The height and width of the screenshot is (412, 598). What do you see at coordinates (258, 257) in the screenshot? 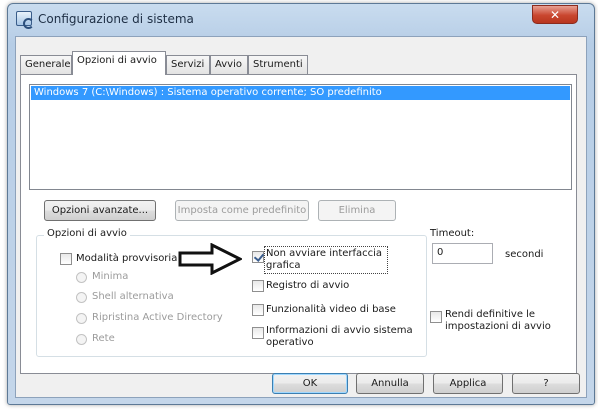
I see `no-gui-boot-checkbox` at bounding box center [258, 257].